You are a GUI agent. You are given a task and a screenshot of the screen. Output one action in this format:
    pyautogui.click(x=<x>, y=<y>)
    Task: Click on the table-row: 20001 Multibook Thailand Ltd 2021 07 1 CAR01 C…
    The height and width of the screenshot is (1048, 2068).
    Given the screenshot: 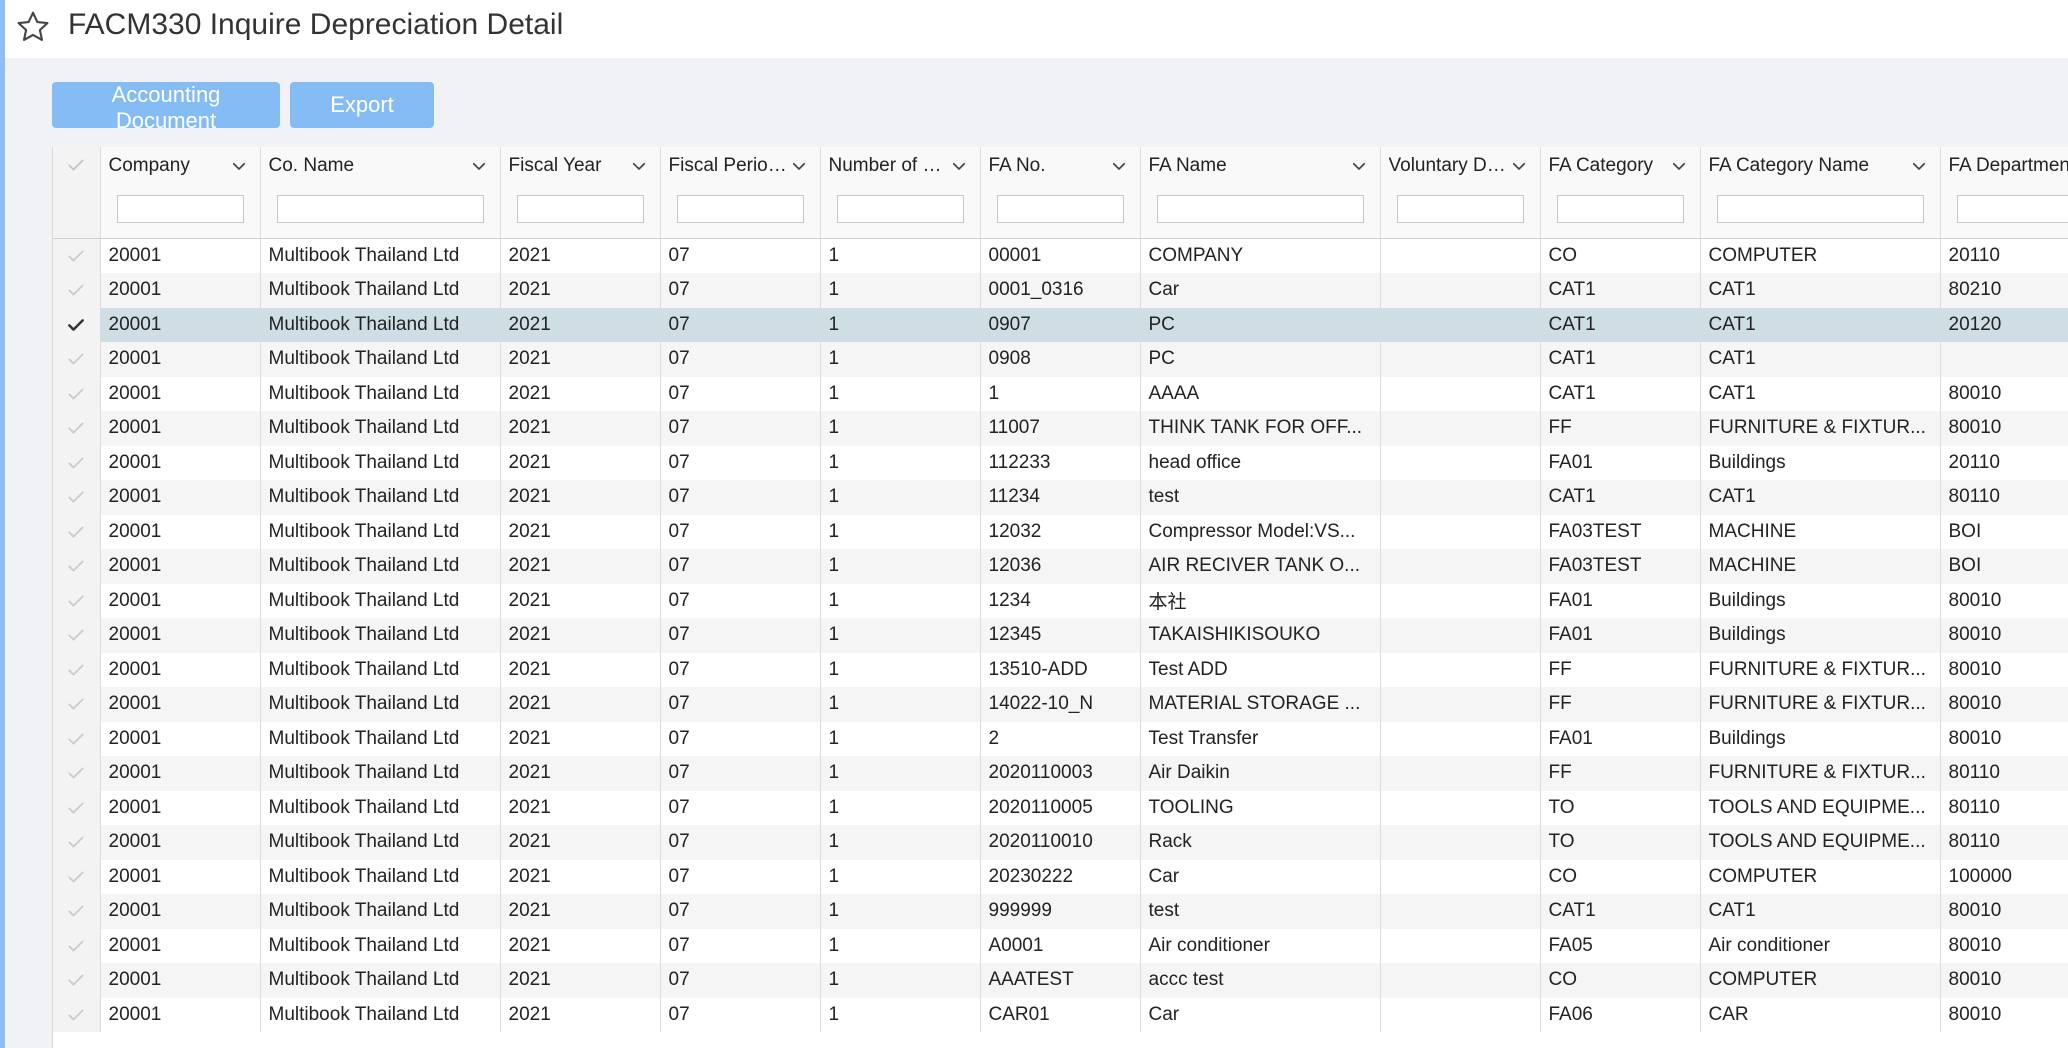 What is the action you would take?
    pyautogui.click(x=1060, y=1014)
    